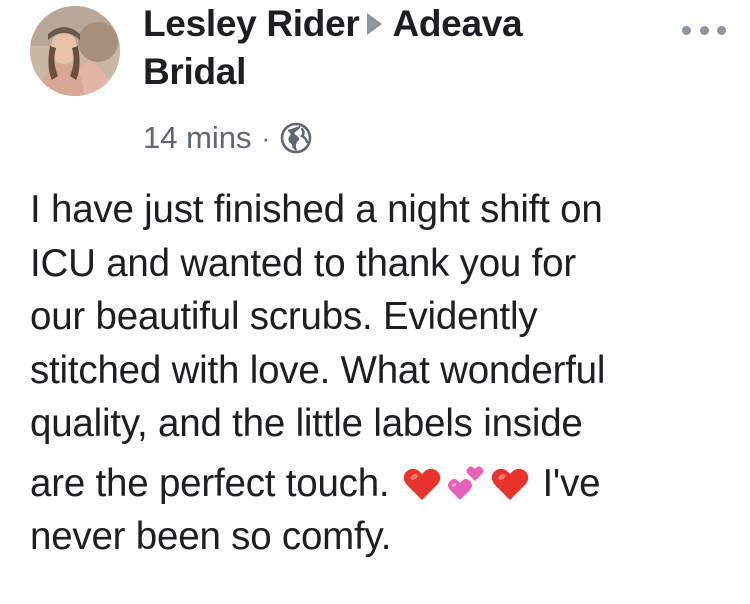 The height and width of the screenshot is (604, 750). What do you see at coordinates (704, 30) in the screenshot?
I see `more-options-icon` at bounding box center [704, 30].